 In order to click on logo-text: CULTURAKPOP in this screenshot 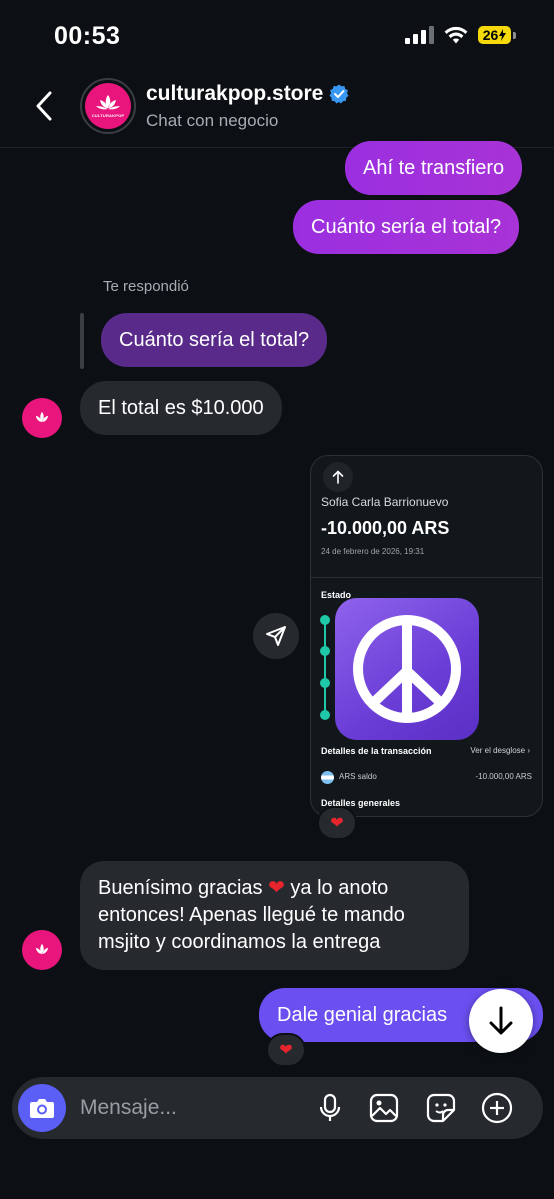, I will do `click(108, 115)`.